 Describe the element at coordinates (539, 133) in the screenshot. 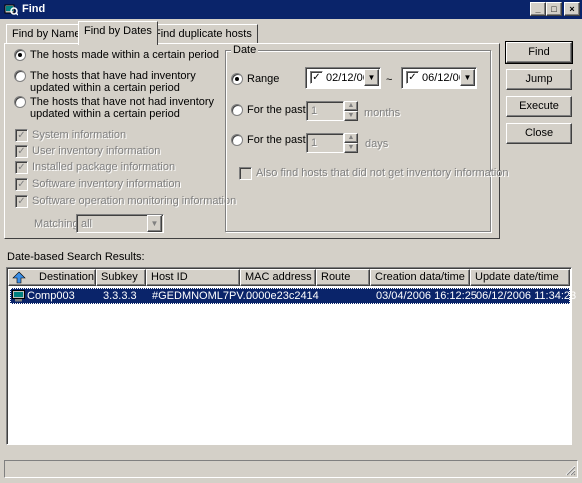

I see `close-button: Close` at that location.